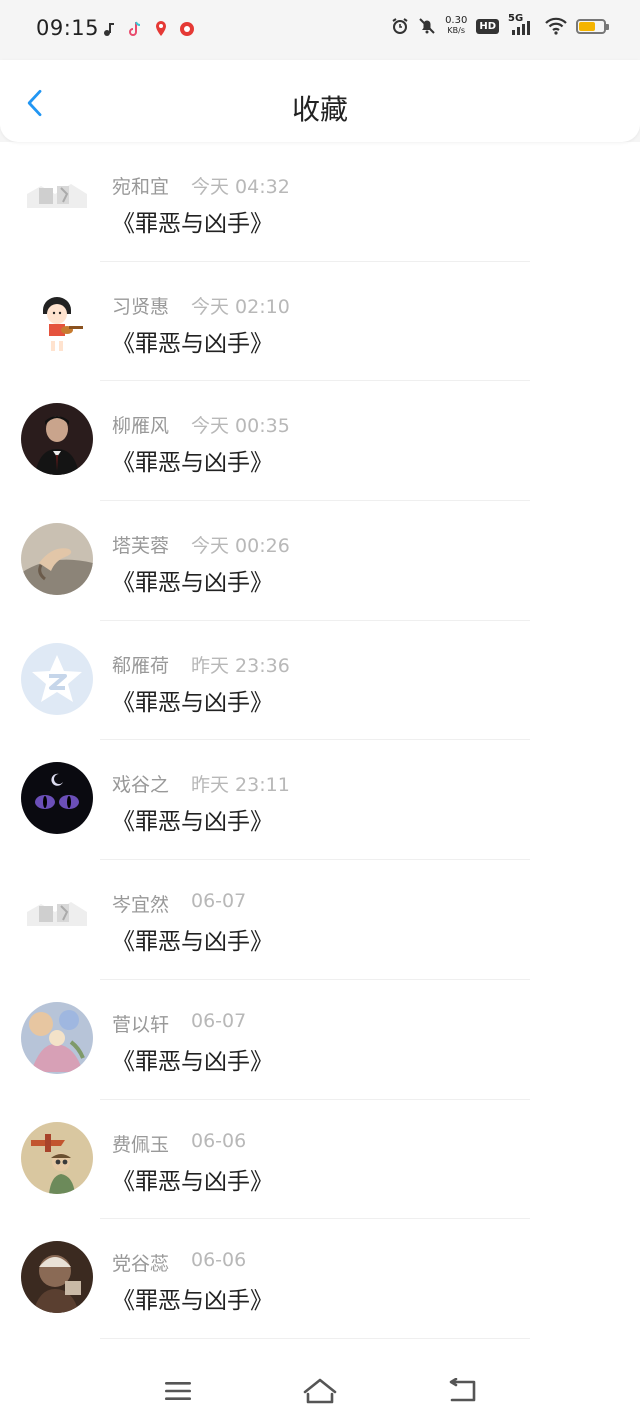  I want to click on item-time: 昨天 23:36, so click(240, 665).